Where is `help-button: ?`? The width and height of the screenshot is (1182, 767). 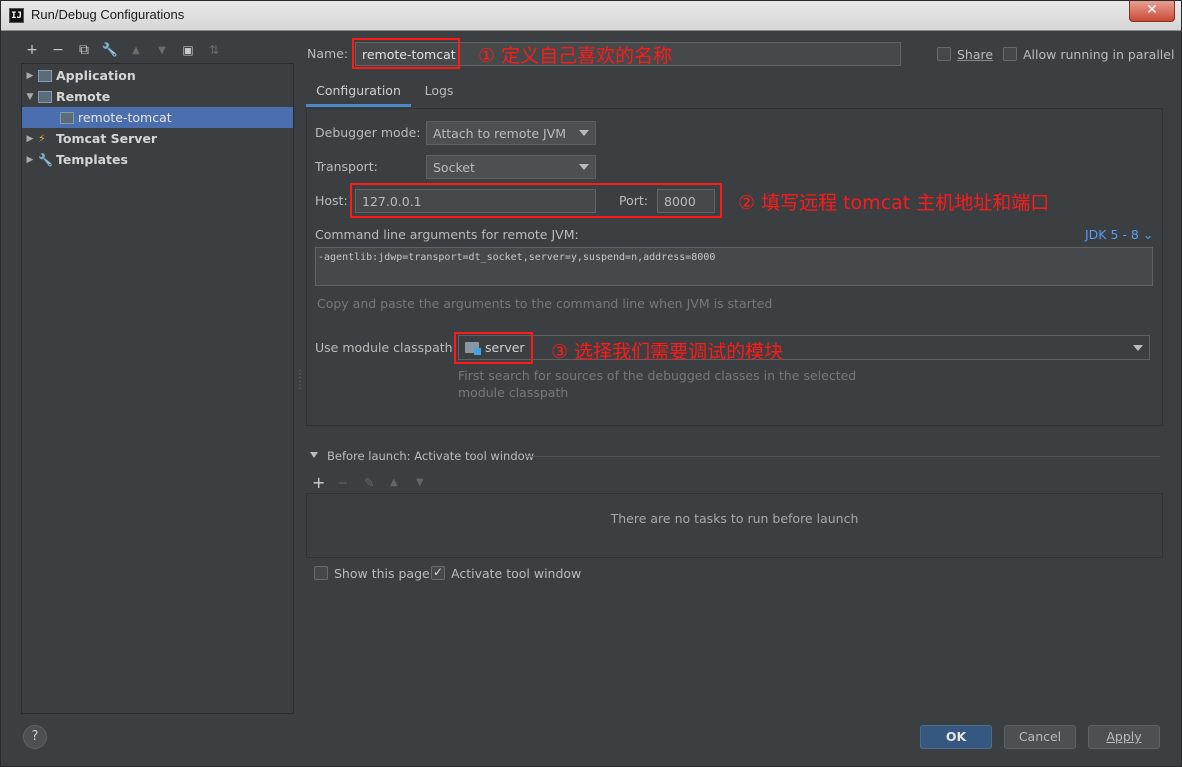
help-button: ? is located at coordinates (35, 737).